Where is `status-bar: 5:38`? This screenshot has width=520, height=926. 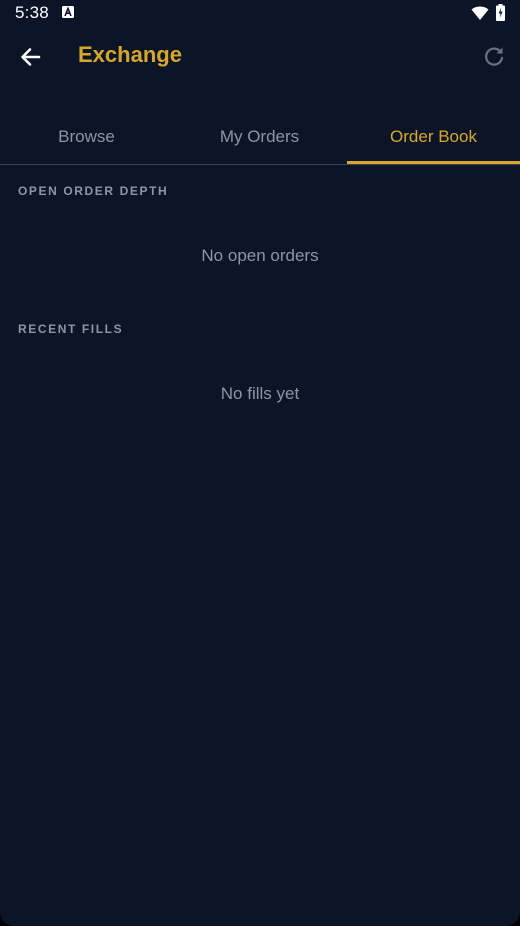
status-bar: 5:38 is located at coordinates (260, 14).